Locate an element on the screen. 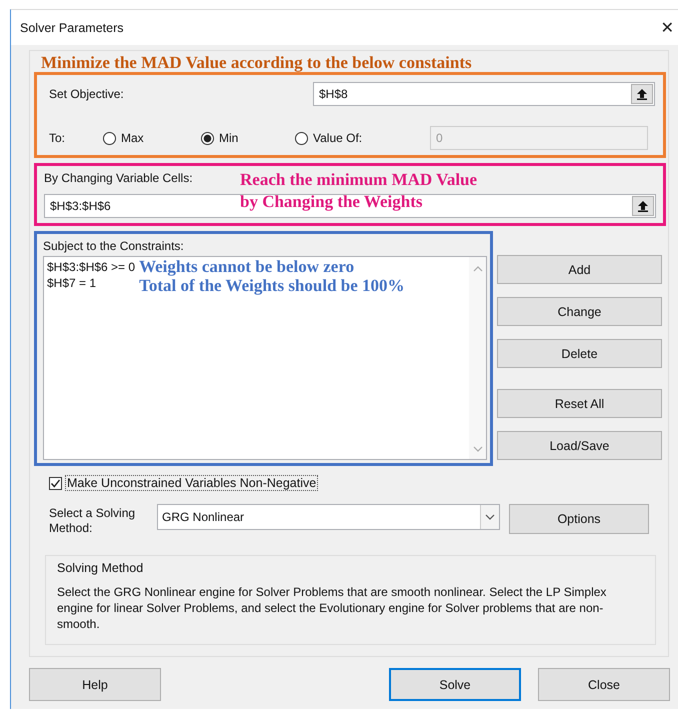  window-title: Solver Parameters is located at coordinates (72, 27).